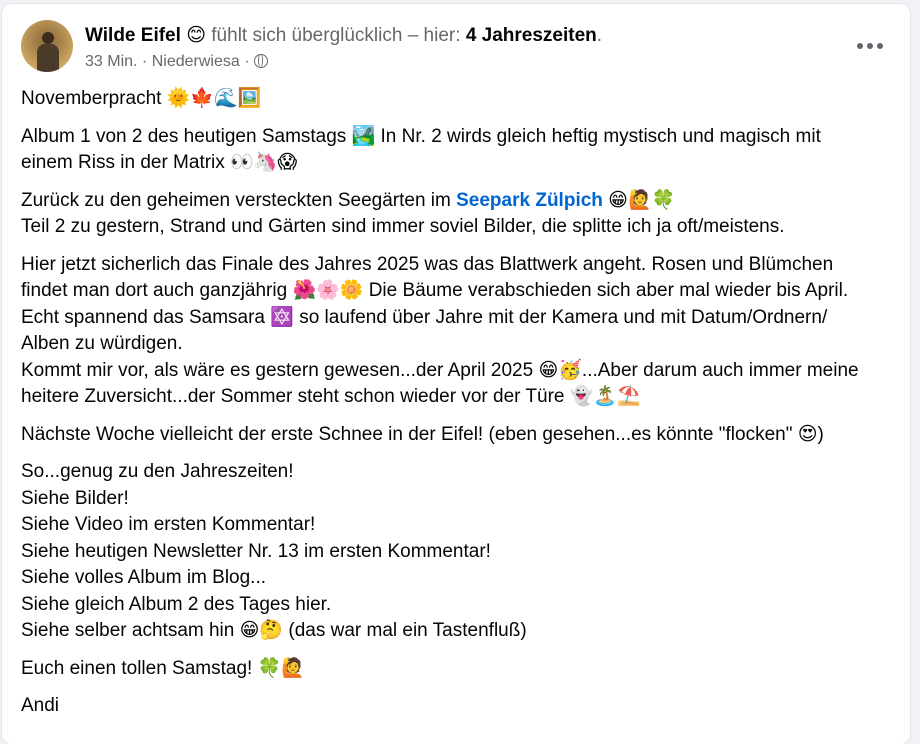  I want to click on post-paragraph: Andi, so click(461, 706).